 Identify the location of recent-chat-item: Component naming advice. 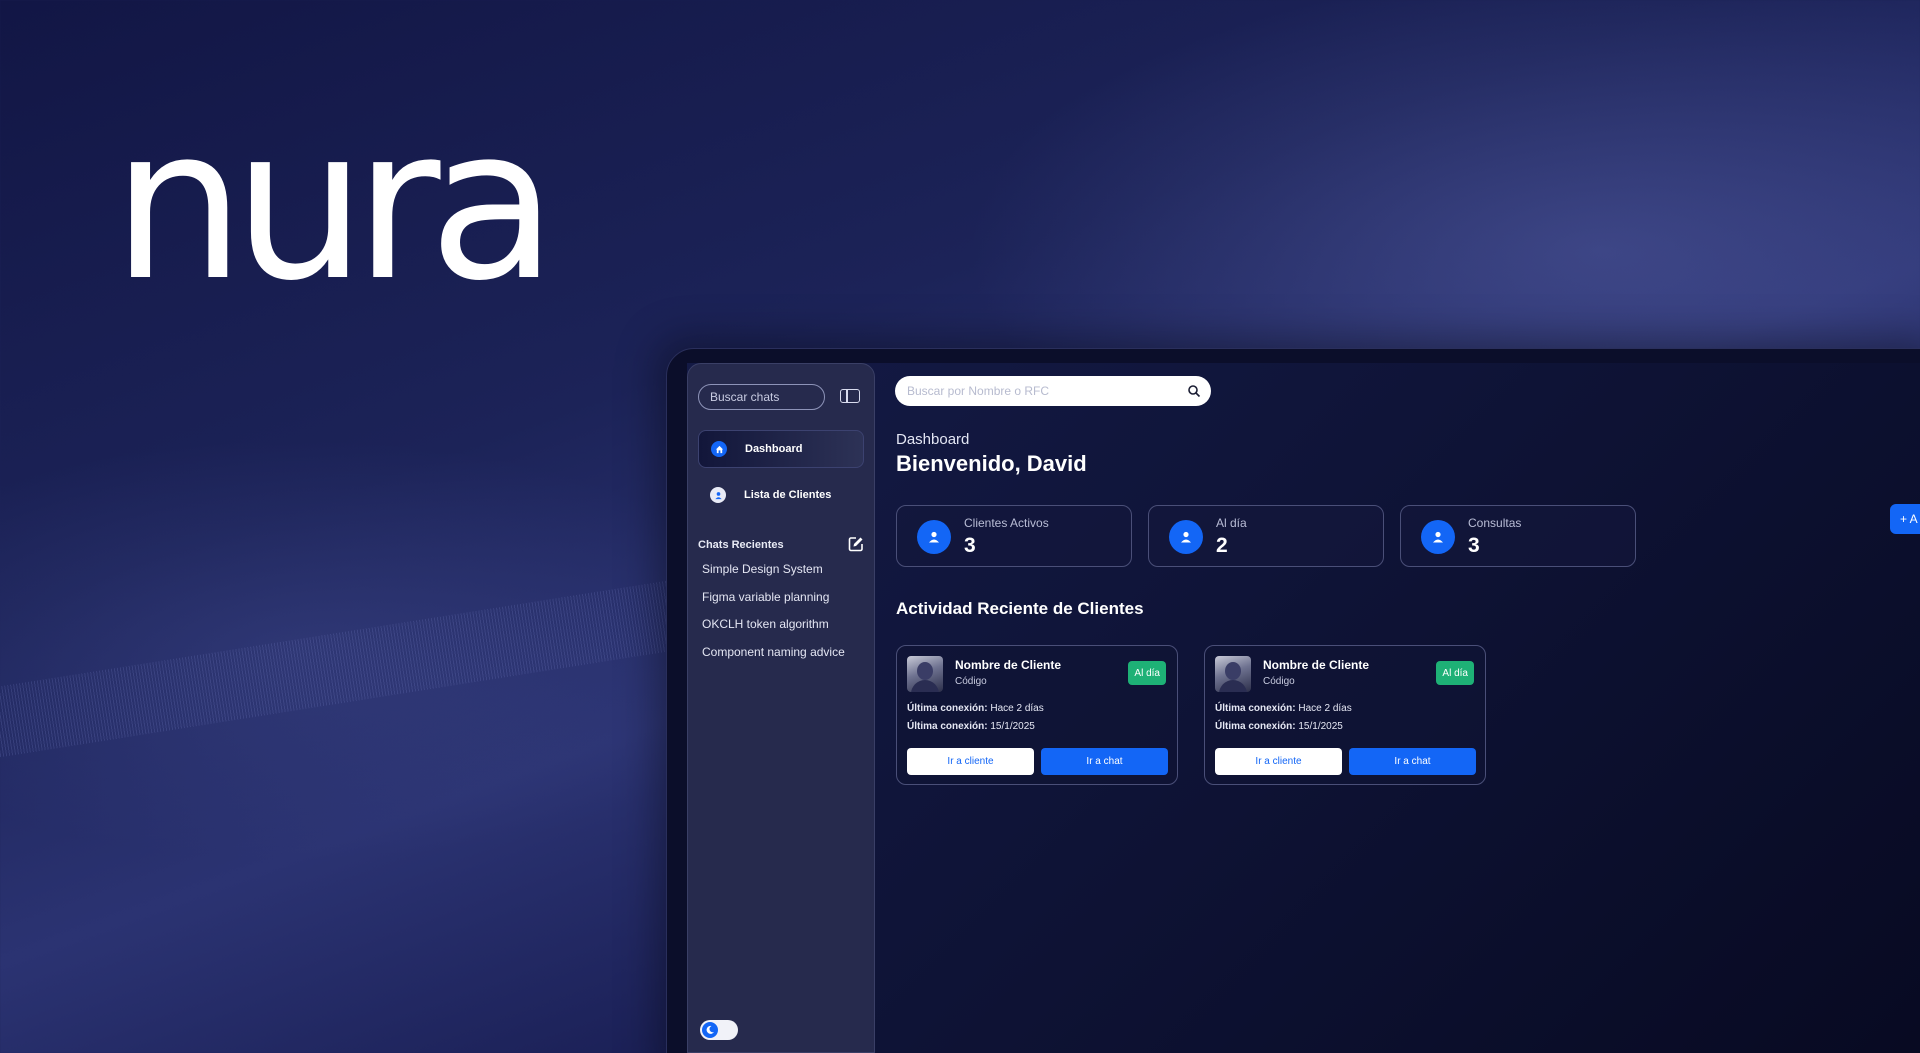
(773, 652).